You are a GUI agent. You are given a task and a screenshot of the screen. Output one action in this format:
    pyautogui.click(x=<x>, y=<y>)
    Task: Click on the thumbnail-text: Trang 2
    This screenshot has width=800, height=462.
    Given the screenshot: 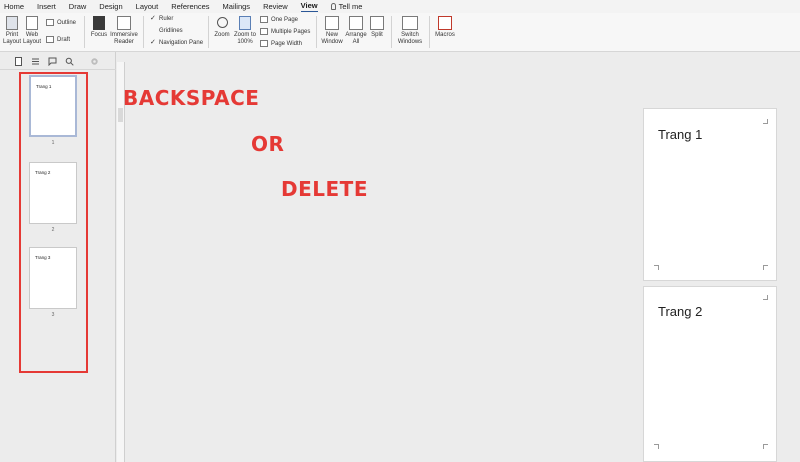 What is the action you would take?
    pyautogui.click(x=43, y=172)
    